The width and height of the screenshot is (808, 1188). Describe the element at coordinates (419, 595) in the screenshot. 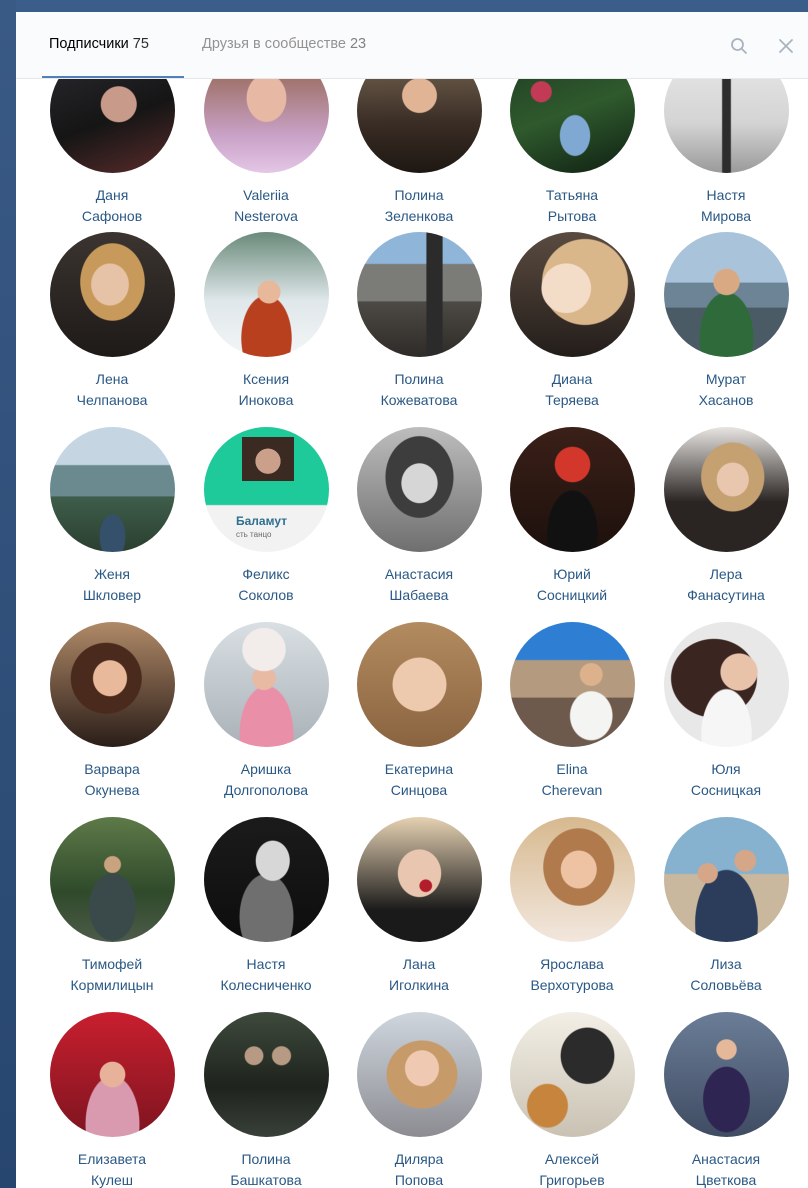

I see `last-name: Шабаева` at that location.